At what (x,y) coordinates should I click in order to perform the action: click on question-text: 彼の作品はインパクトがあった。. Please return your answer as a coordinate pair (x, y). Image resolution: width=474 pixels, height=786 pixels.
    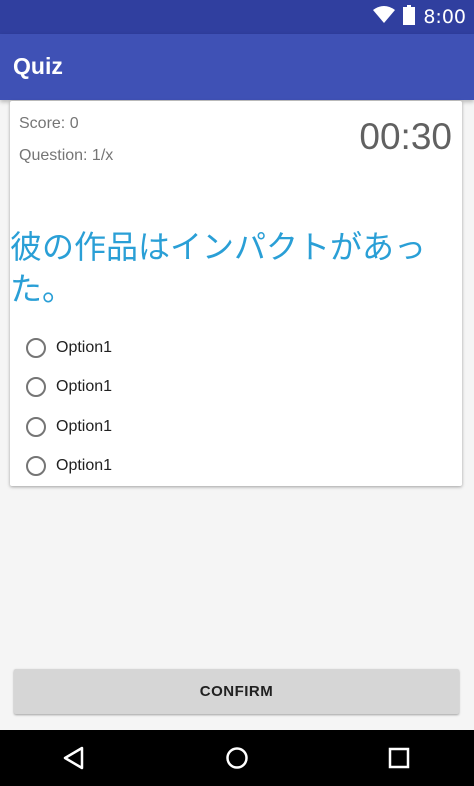
    Looking at the image, I should click on (218, 268).